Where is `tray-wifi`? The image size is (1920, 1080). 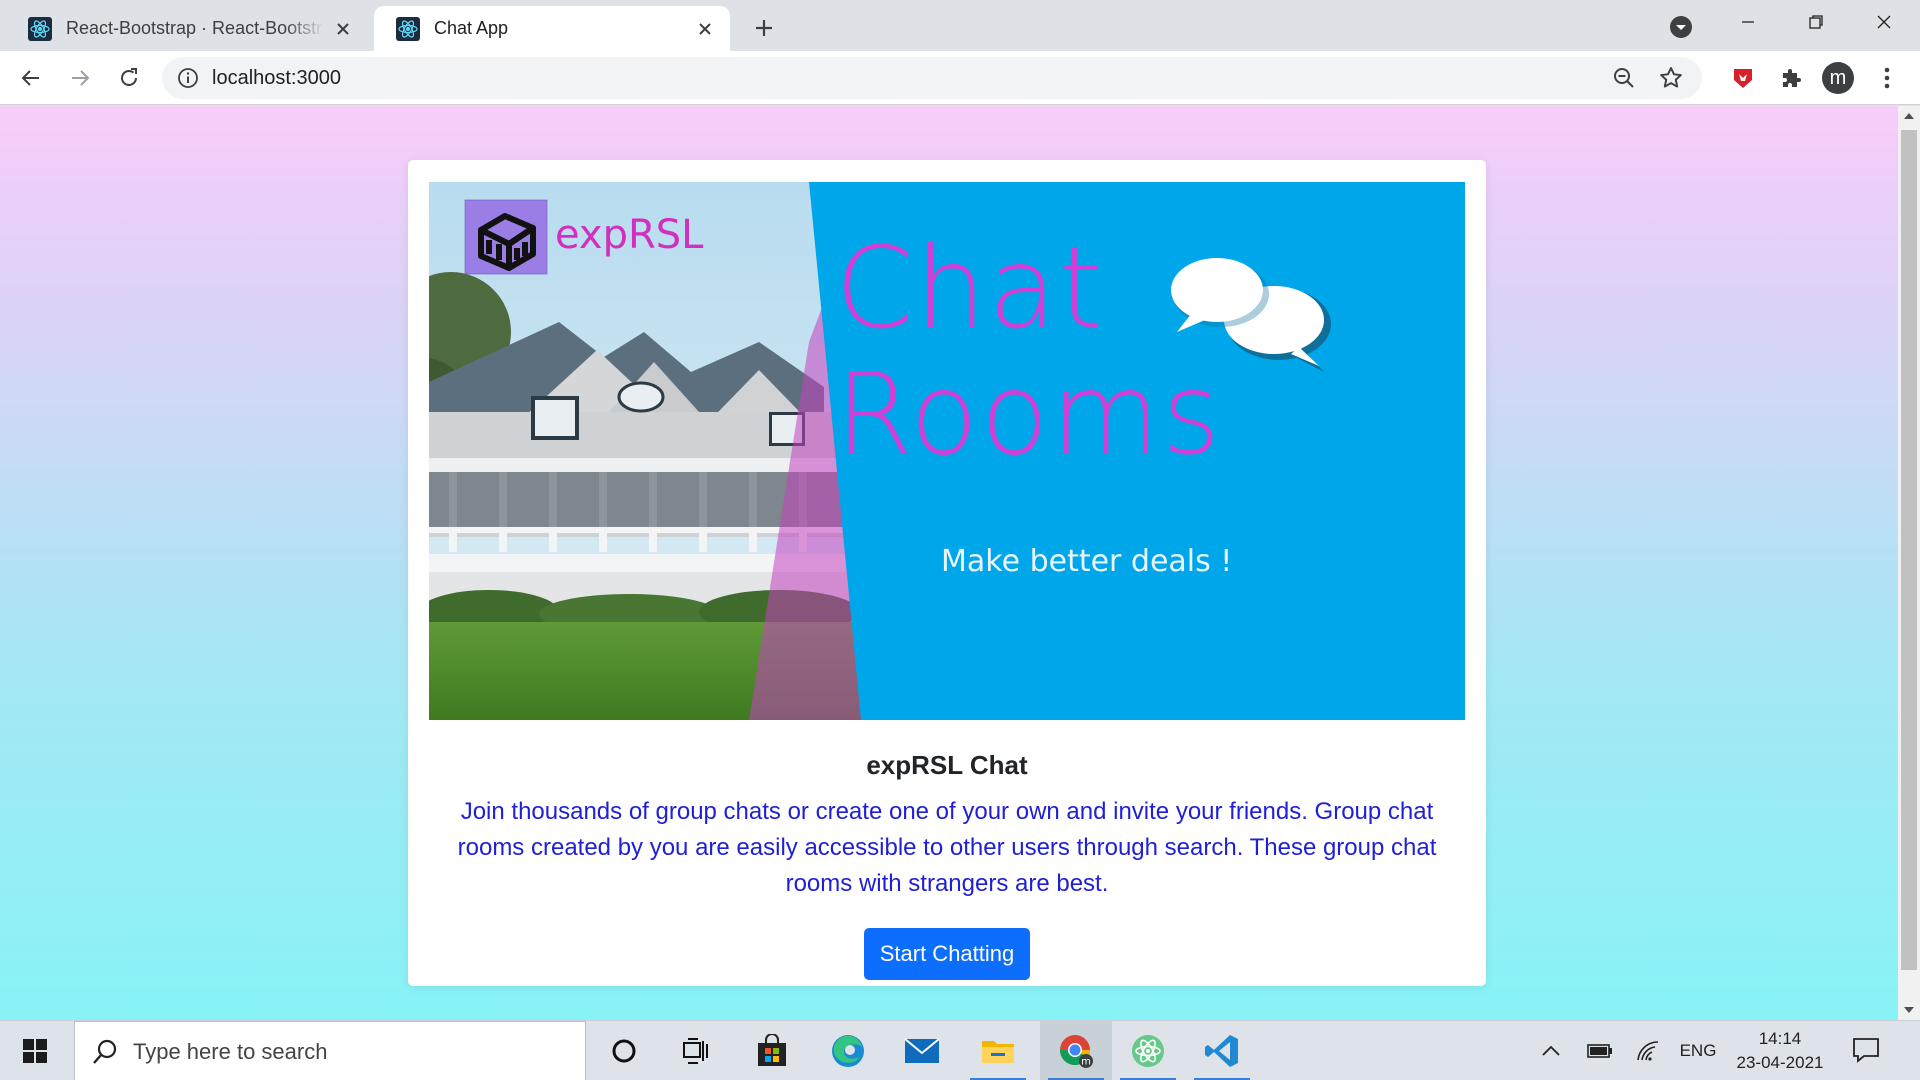 tray-wifi is located at coordinates (1648, 1050).